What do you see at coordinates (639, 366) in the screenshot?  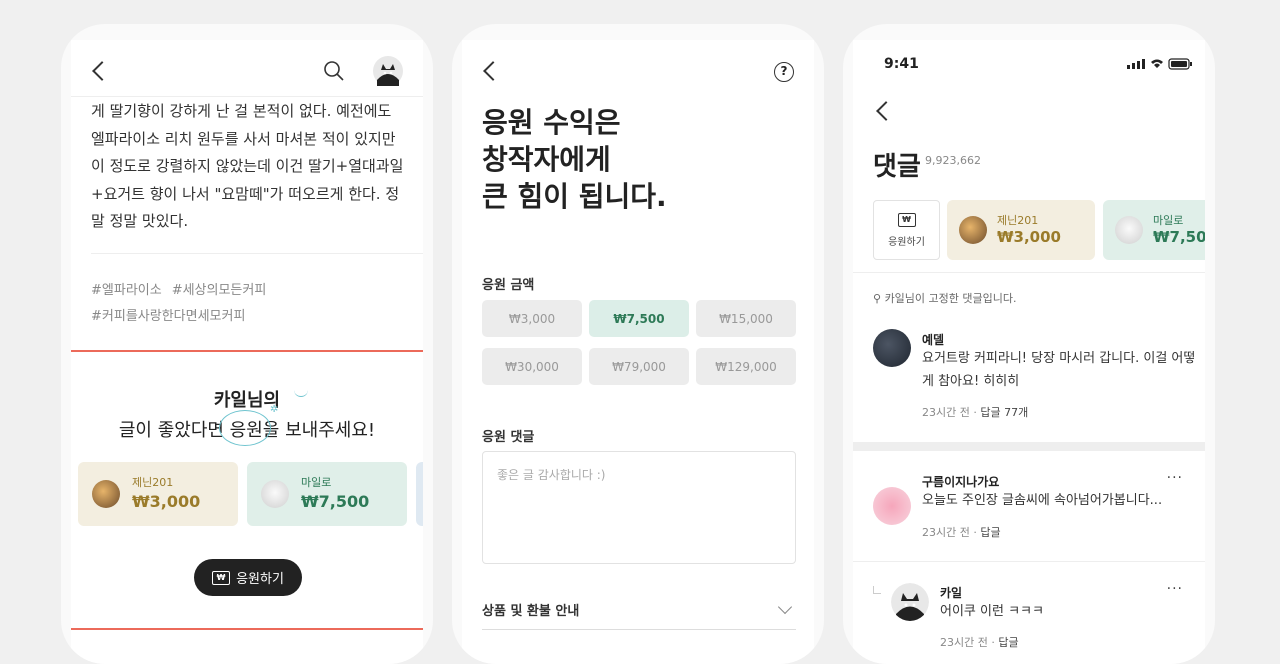 I see `amount-option: ₩79,000` at bounding box center [639, 366].